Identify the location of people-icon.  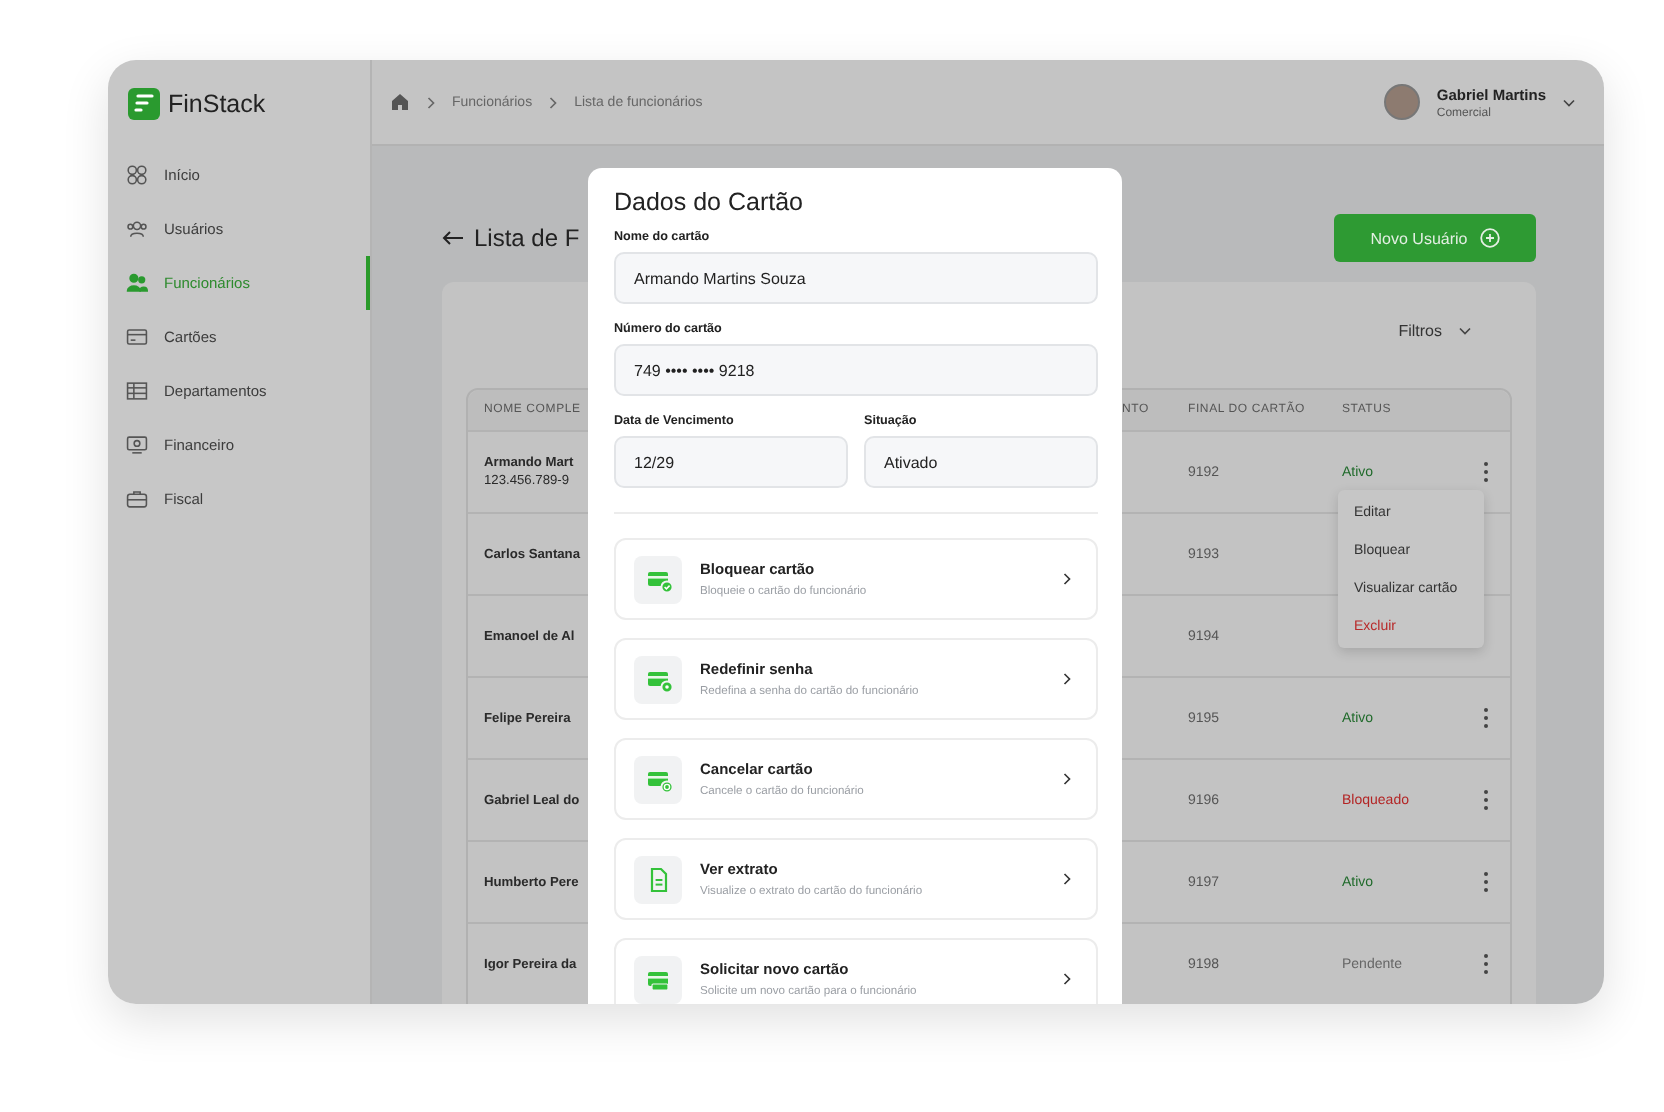
(137, 283).